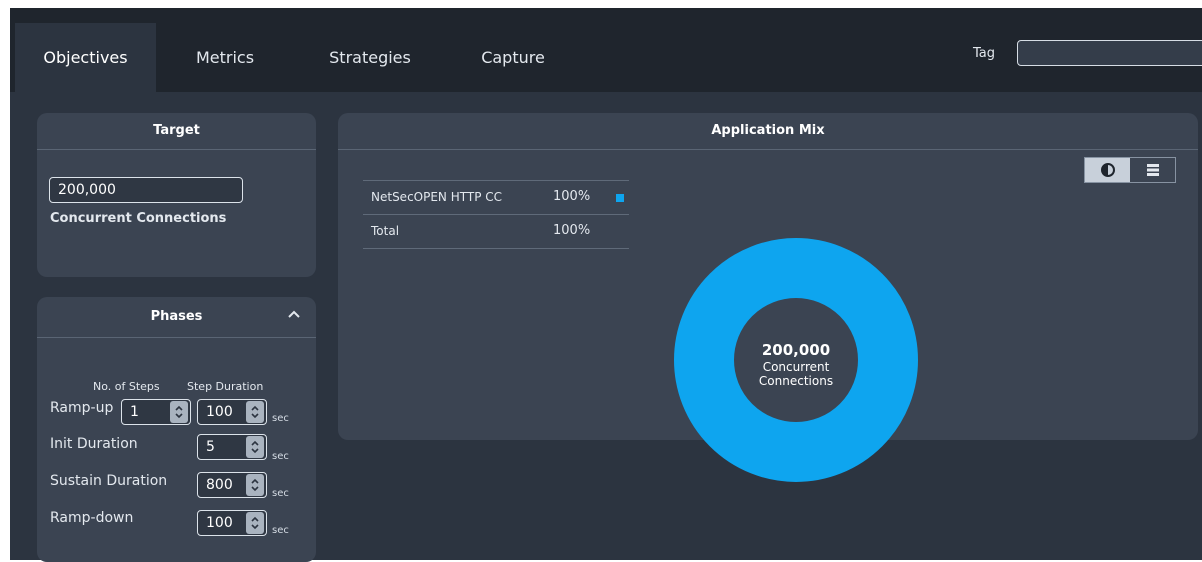 This screenshot has height=562, width=1202. Describe the element at coordinates (156, 412) in the screenshot. I see `ramp-up-steps-spinner: 1` at that location.